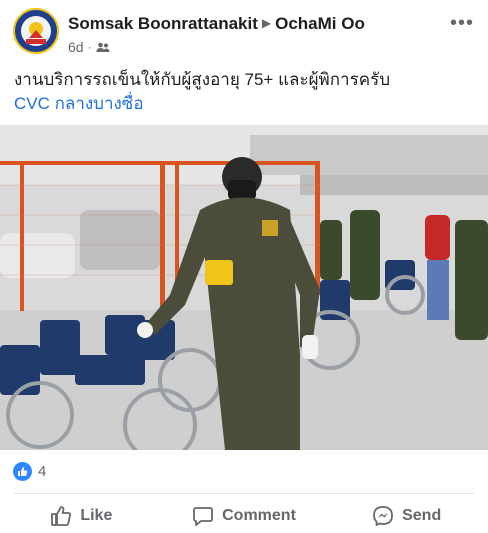 The height and width of the screenshot is (533, 488). I want to click on post-meta: 6d ·, so click(89, 47).